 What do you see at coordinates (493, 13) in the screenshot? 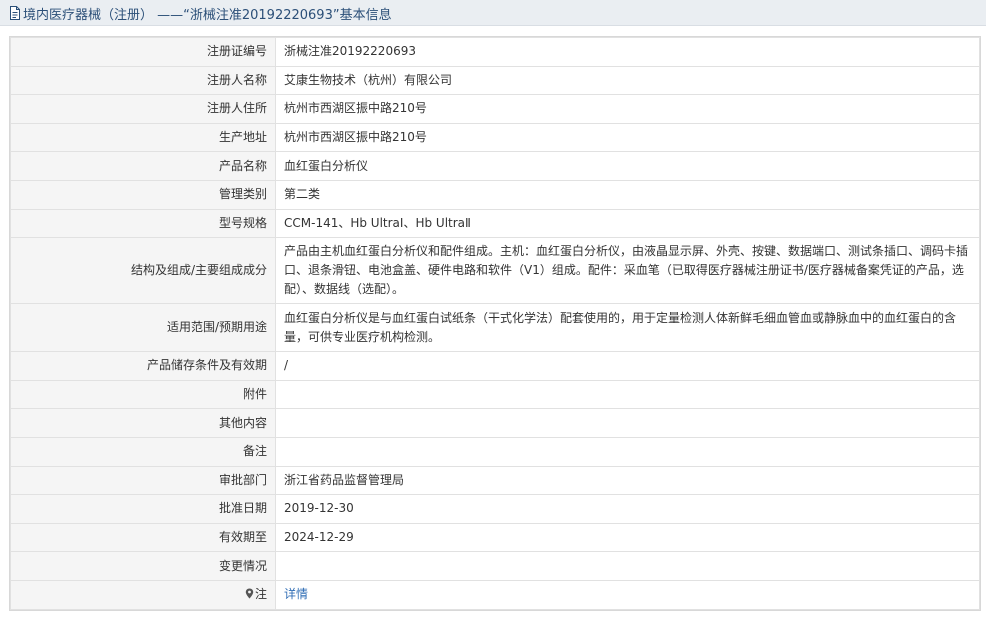
I see `page-header: 境内医疗器械（注册） ——“浙械注准20192220693”基本信息` at bounding box center [493, 13].